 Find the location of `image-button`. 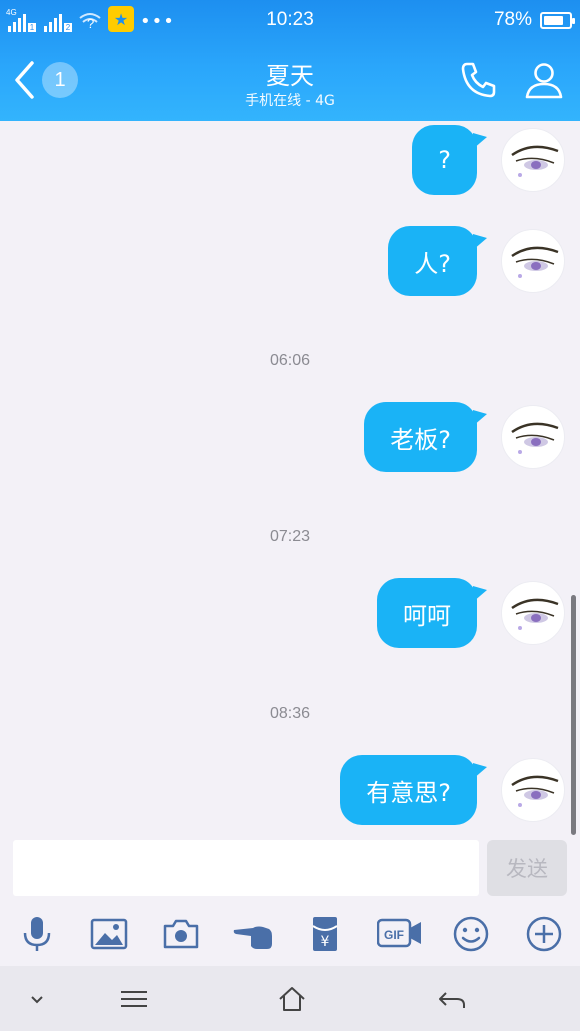

image-button is located at coordinates (109, 934).